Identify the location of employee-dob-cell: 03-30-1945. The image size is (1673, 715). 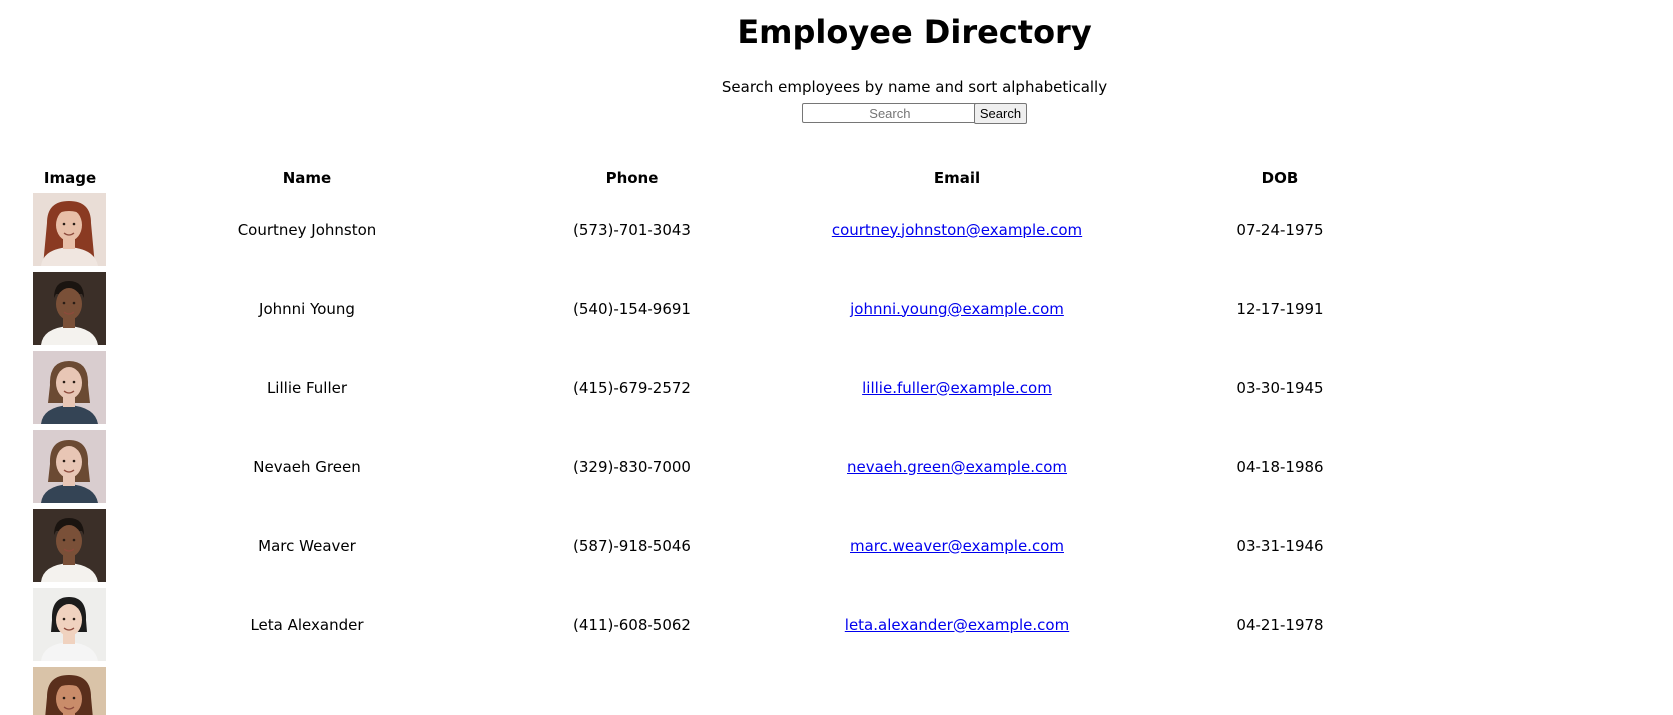
(1280, 387).